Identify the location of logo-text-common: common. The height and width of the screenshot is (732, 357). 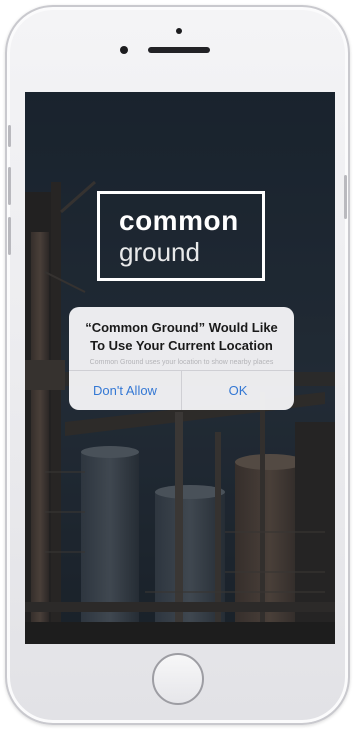
(179, 220).